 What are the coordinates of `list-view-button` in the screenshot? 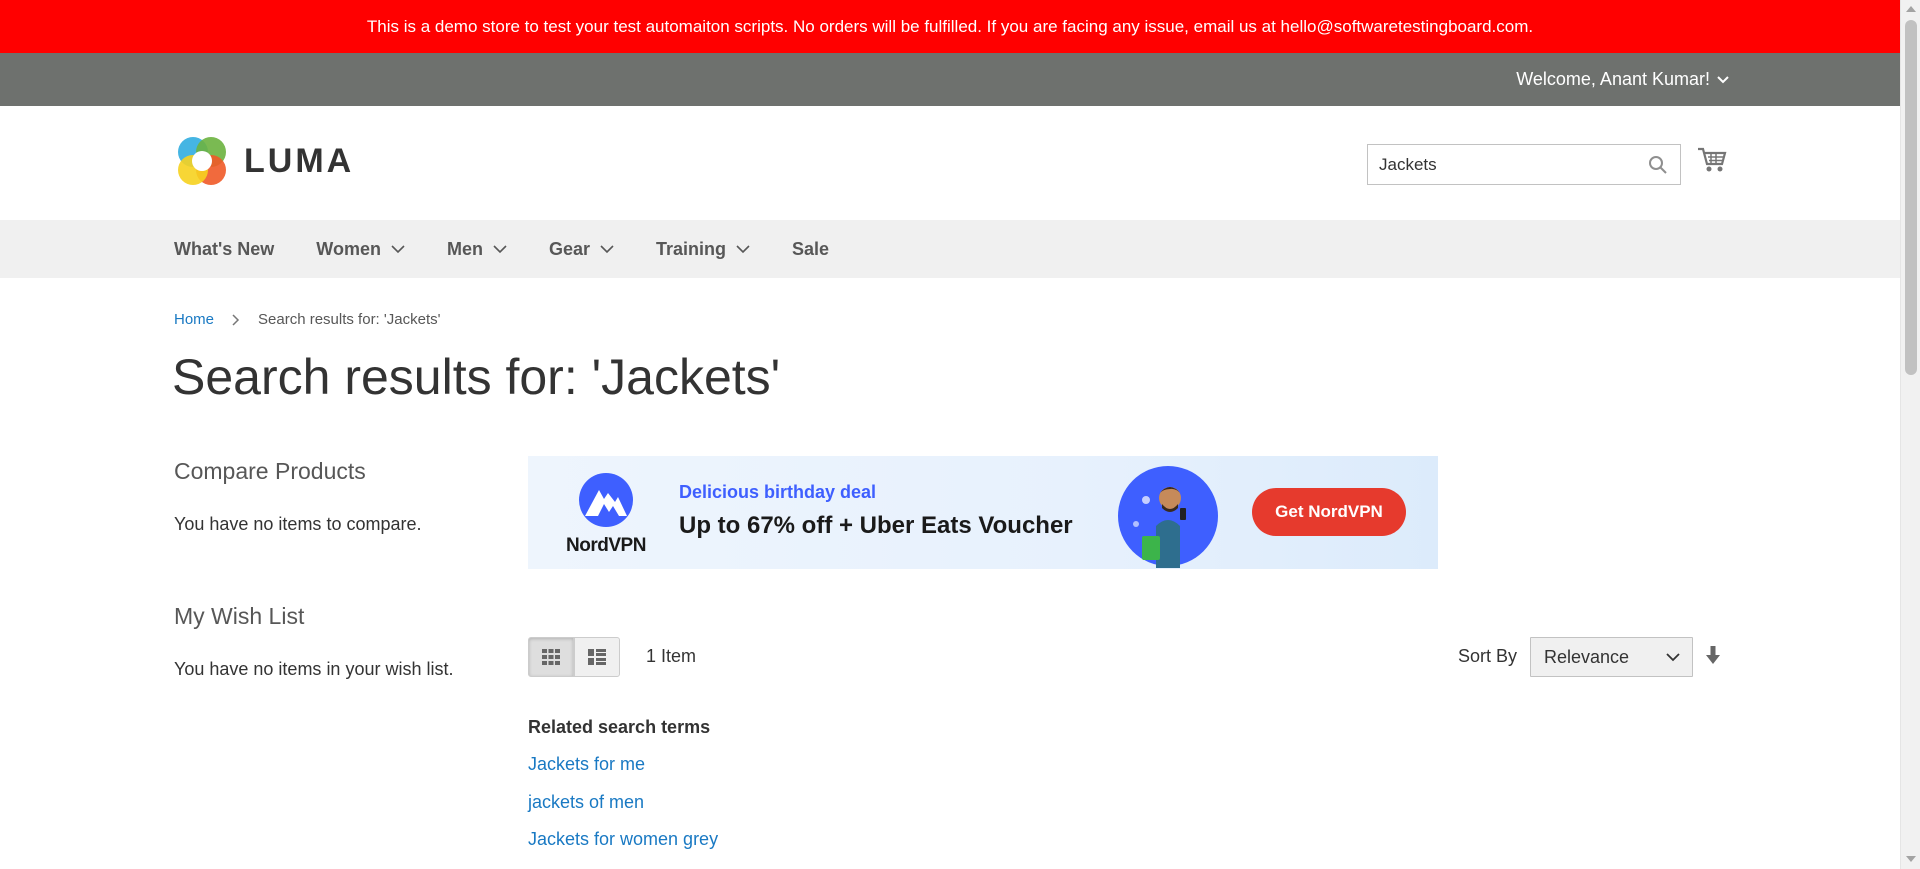 It's located at (597, 657).